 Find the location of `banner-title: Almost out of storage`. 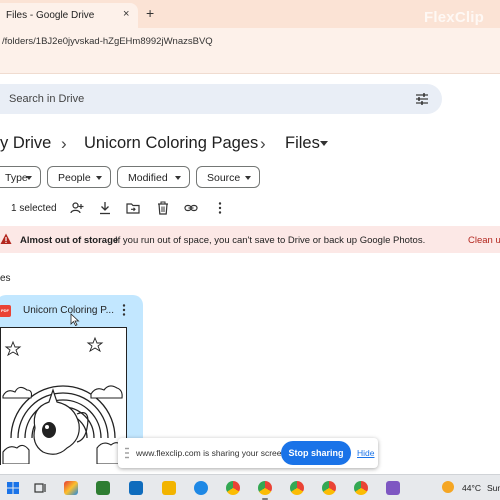

banner-title: Almost out of storage is located at coordinates (69, 240).